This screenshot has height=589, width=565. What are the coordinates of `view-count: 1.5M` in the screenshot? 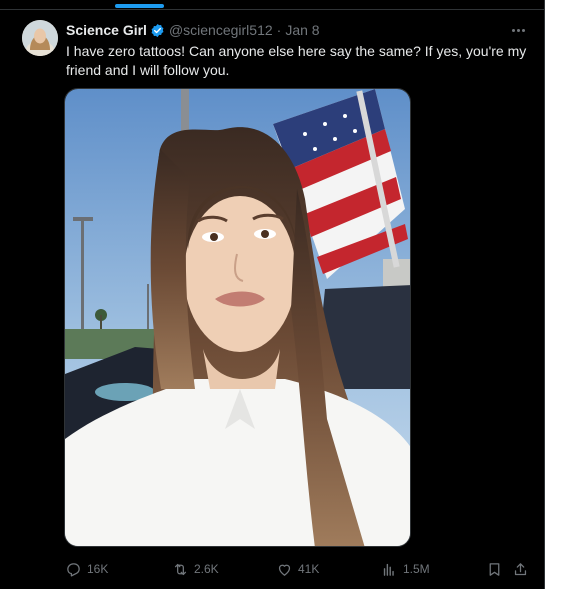 It's located at (416, 569).